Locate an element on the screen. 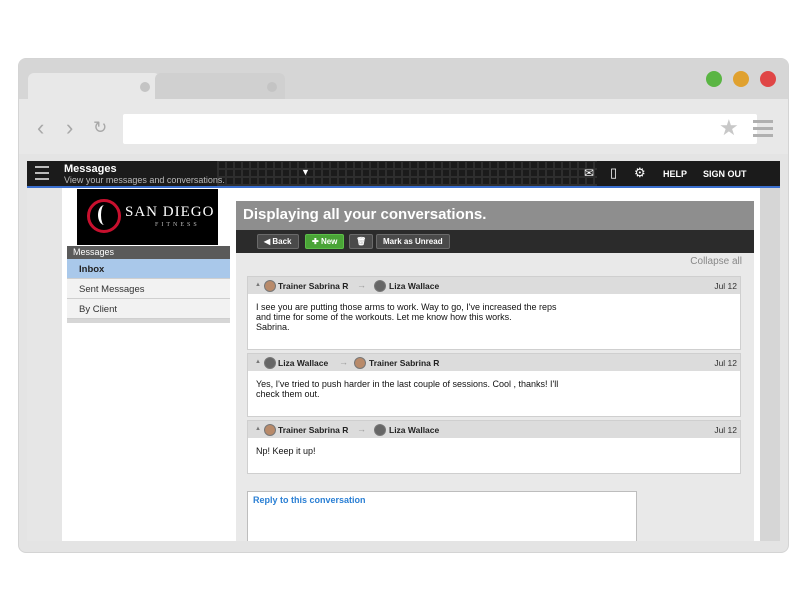 The height and width of the screenshot is (600, 800). mail-icon: ✉ is located at coordinates (589, 173).